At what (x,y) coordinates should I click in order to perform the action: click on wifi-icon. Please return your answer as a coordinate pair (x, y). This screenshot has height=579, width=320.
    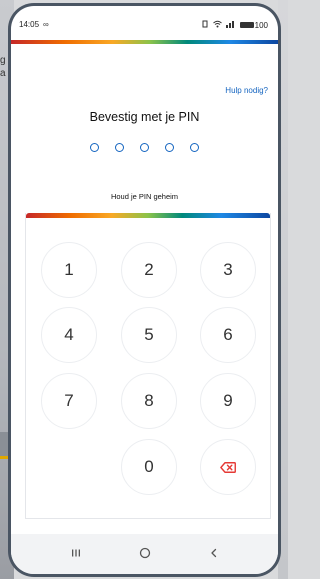
    Looking at the image, I should click on (217, 25).